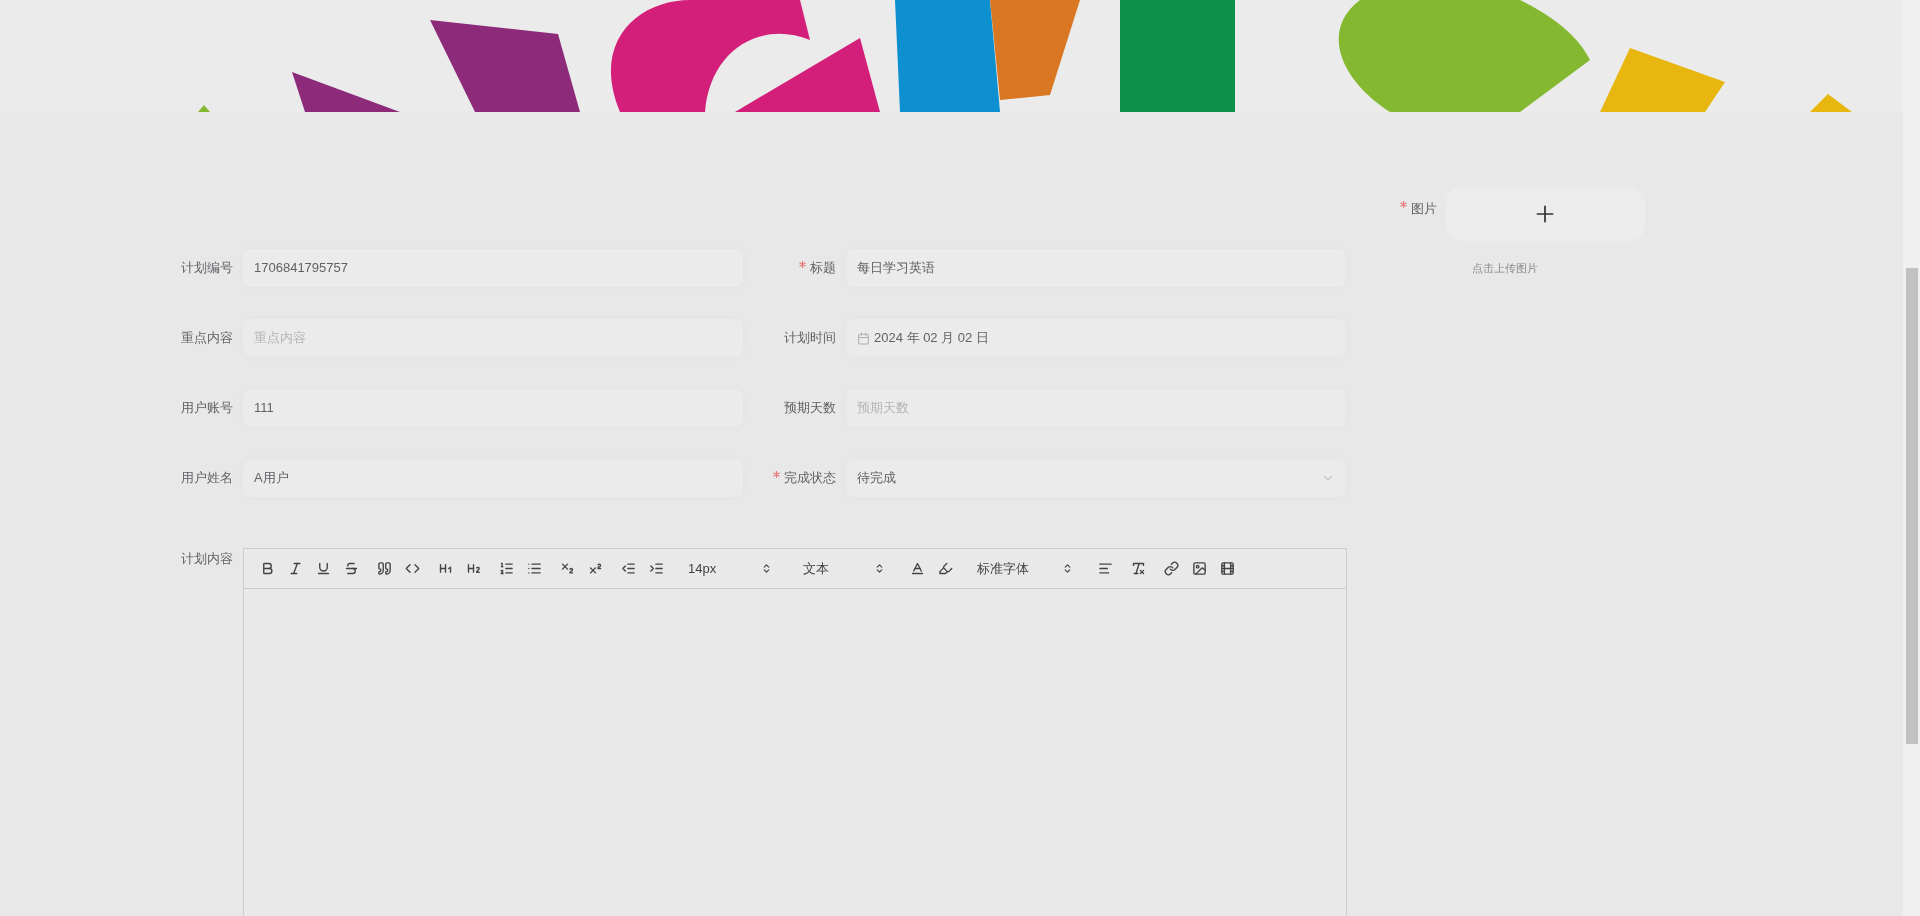 The width and height of the screenshot is (1920, 916). What do you see at coordinates (207, 268) in the screenshot?
I see `field-label: 计划编号` at bounding box center [207, 268].